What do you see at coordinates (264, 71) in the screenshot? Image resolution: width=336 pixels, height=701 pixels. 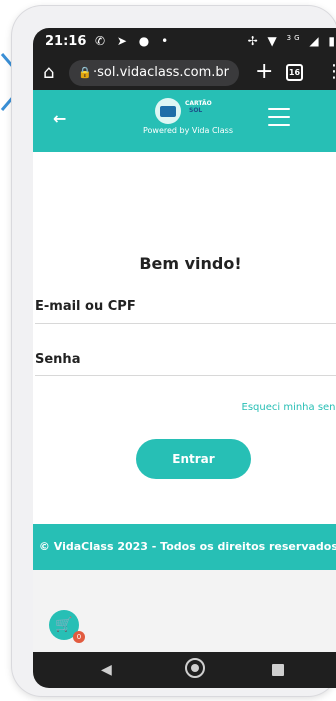 I see `new-tab-button: +` at bounding box center [264, 71].